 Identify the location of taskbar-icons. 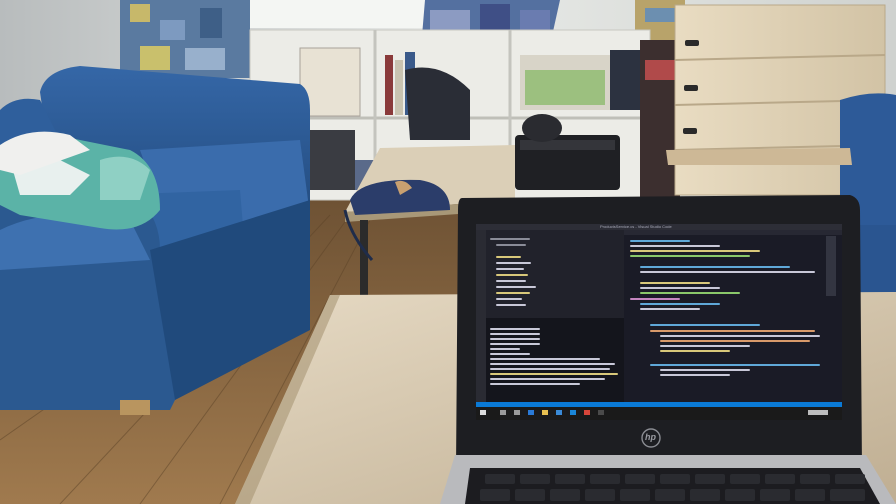
(658, 413).